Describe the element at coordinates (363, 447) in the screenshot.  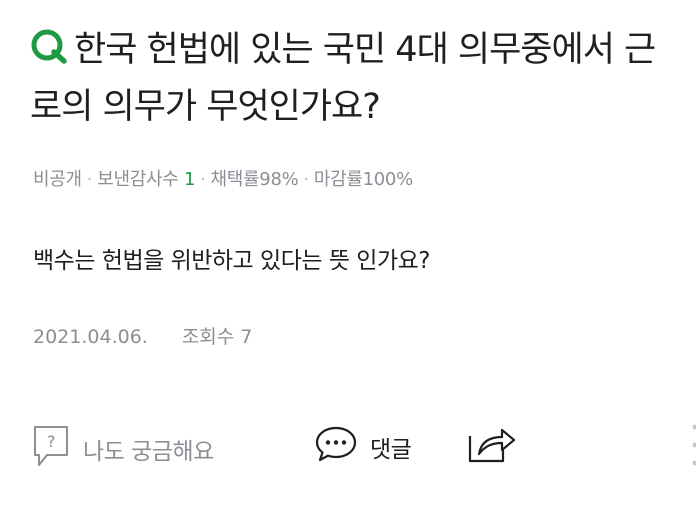
I see `comment-button: 댓글` at that location.